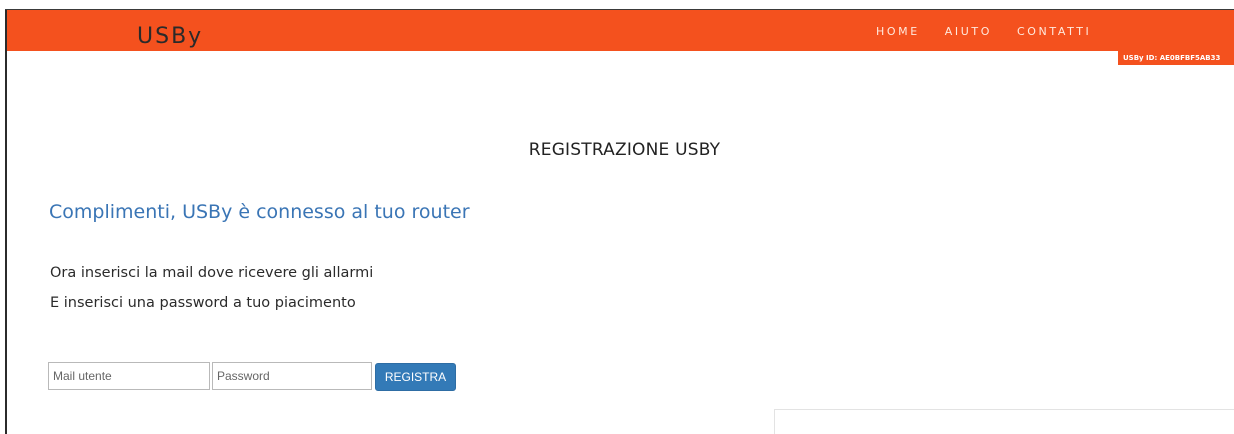  I want to click on navbar: USBy HOME AIUTO CONTATTI, so click(620, 30).